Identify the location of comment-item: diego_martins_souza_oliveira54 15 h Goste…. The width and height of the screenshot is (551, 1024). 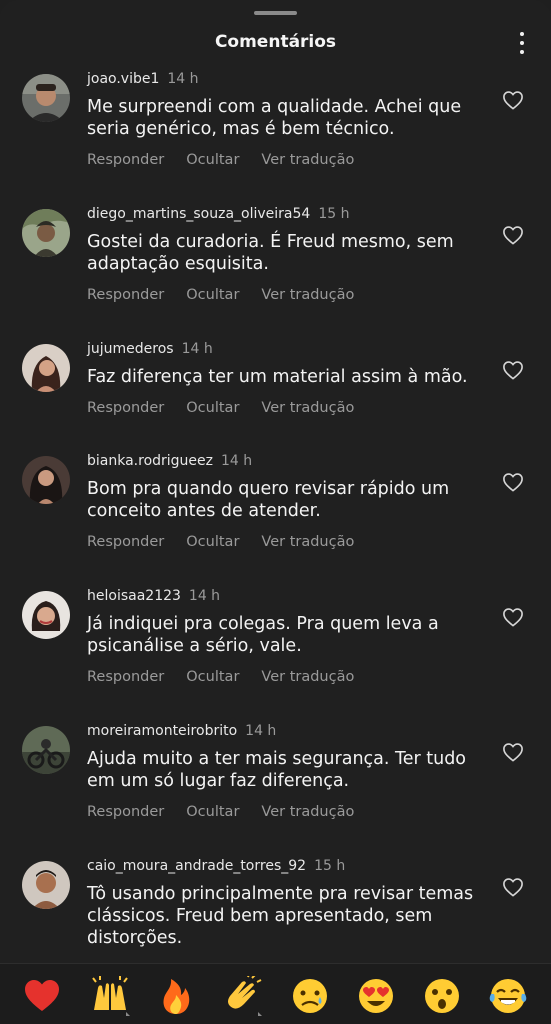
(275, 266).